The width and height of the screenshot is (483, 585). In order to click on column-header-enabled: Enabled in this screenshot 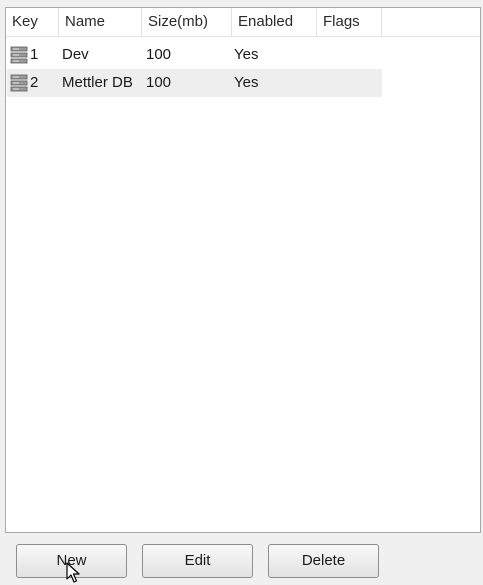, I will do `click(274, 22)`.